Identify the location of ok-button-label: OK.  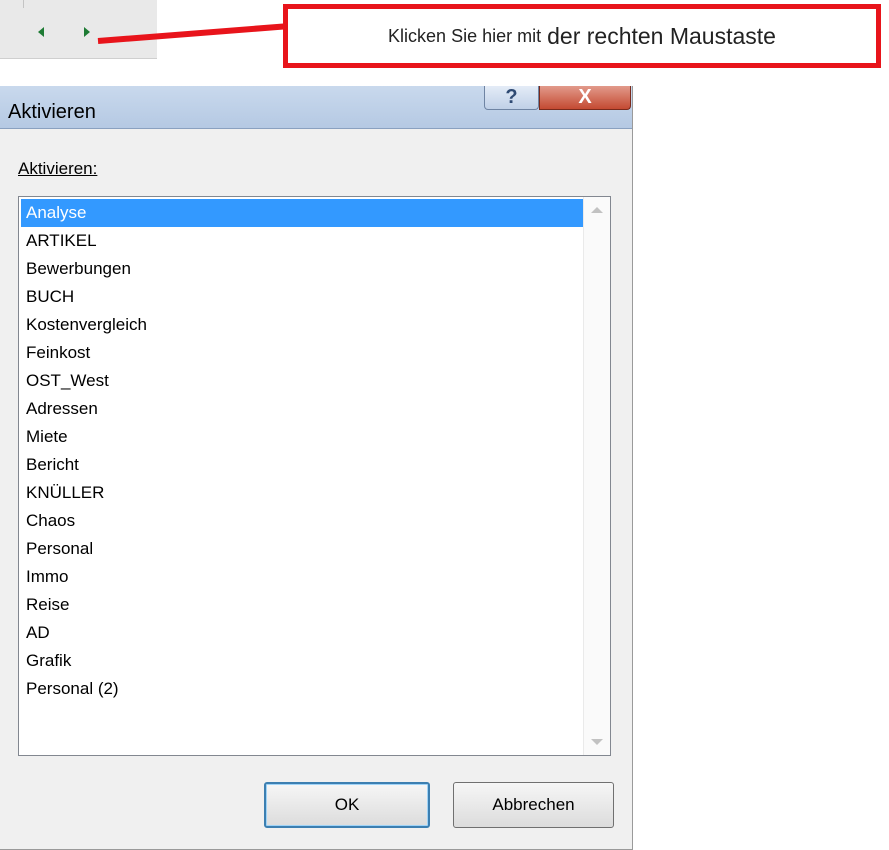
(347, 804).